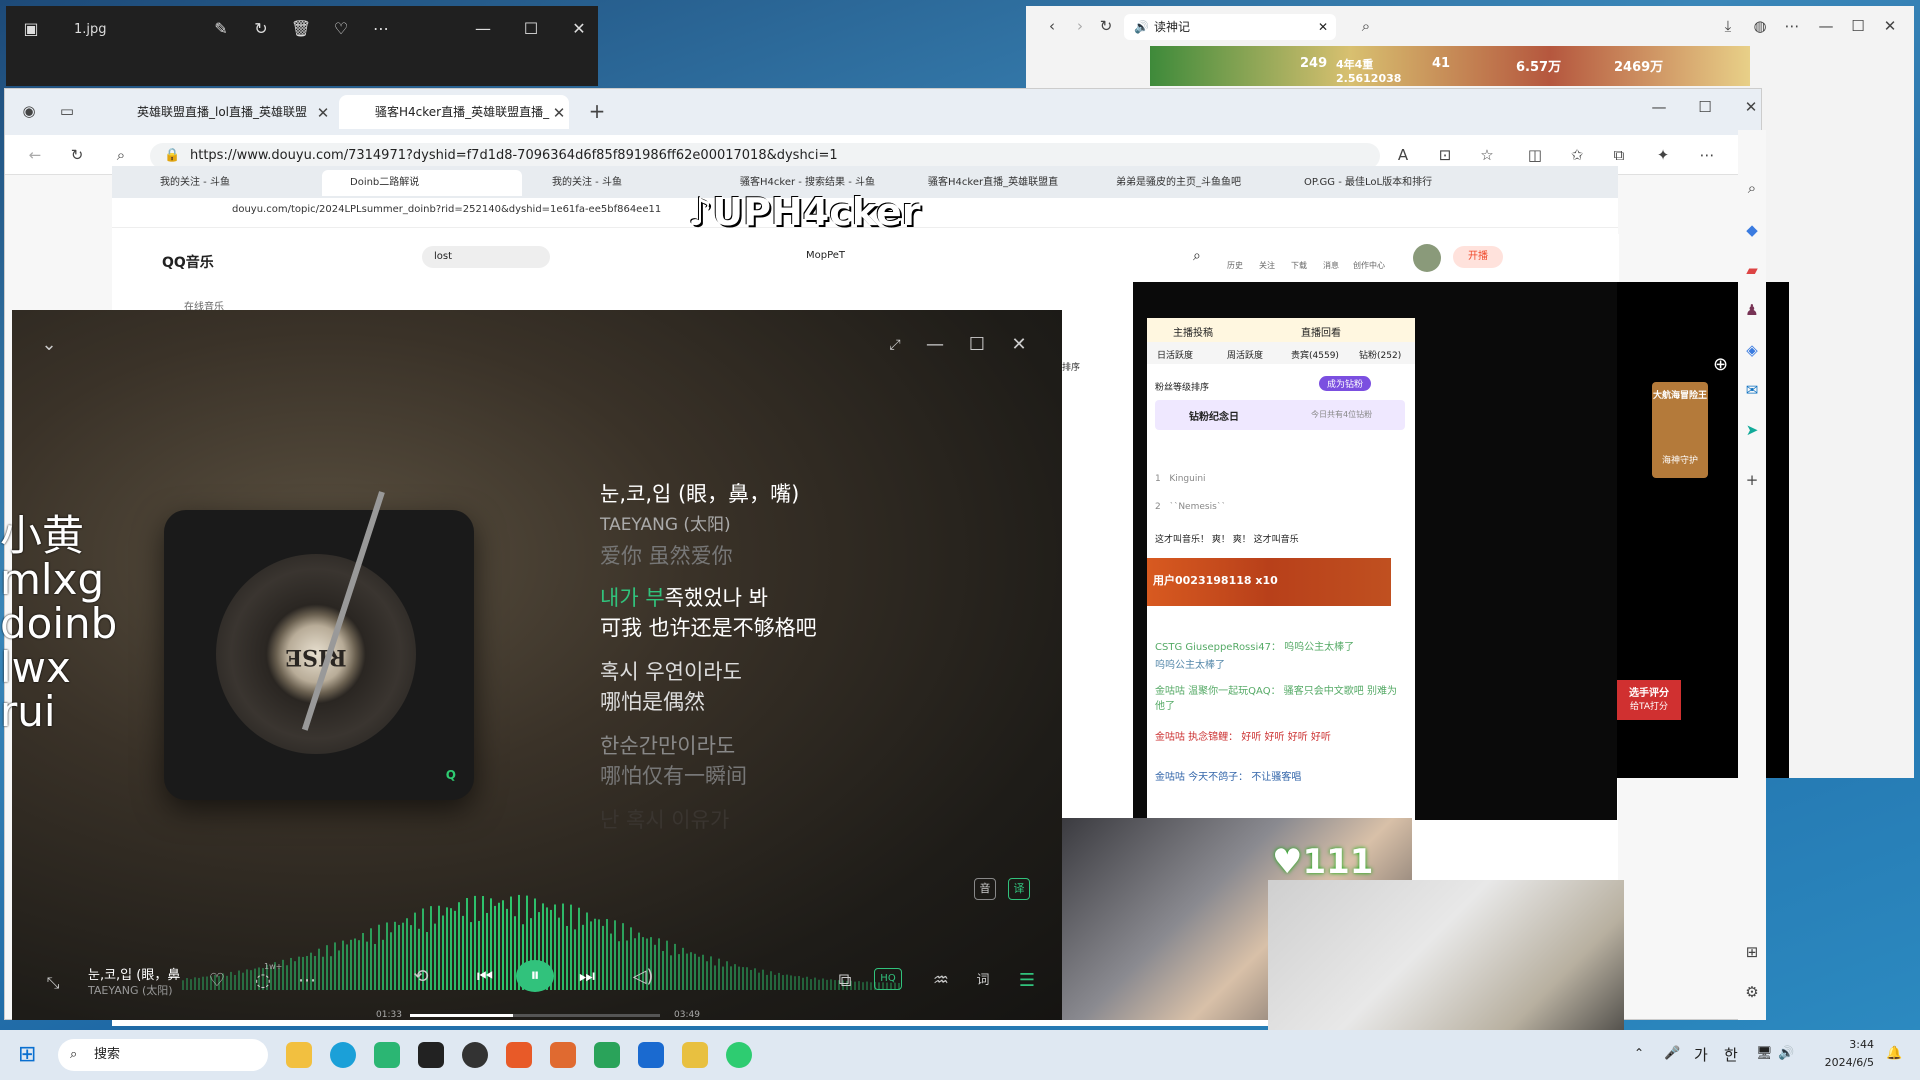  Describe the element at coordinates (1369, 265) in the screenshot. I see `creator-link: 创作中心` at that location.